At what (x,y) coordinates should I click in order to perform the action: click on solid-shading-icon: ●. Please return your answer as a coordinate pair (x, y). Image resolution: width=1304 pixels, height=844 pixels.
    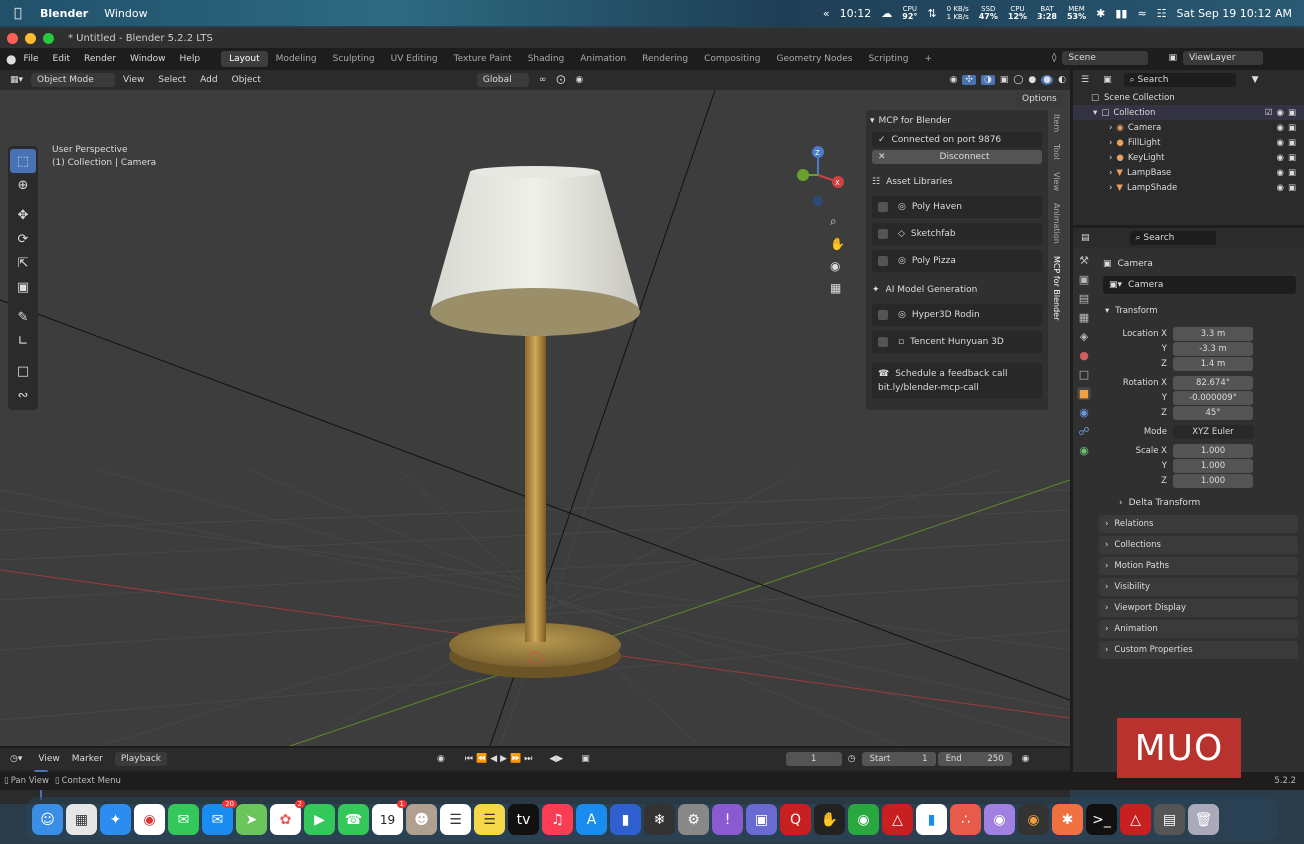
    Looking at the image, I should click on (1032, 80).